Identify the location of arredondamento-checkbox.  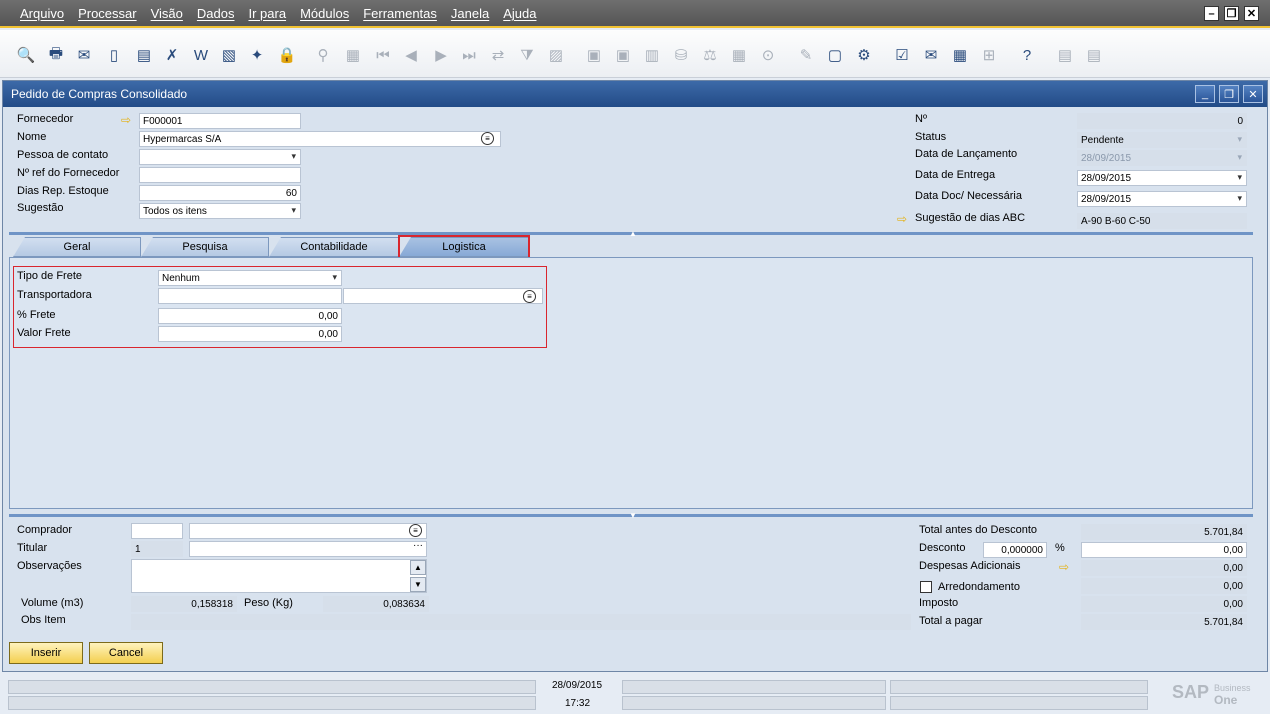
(926, 587).